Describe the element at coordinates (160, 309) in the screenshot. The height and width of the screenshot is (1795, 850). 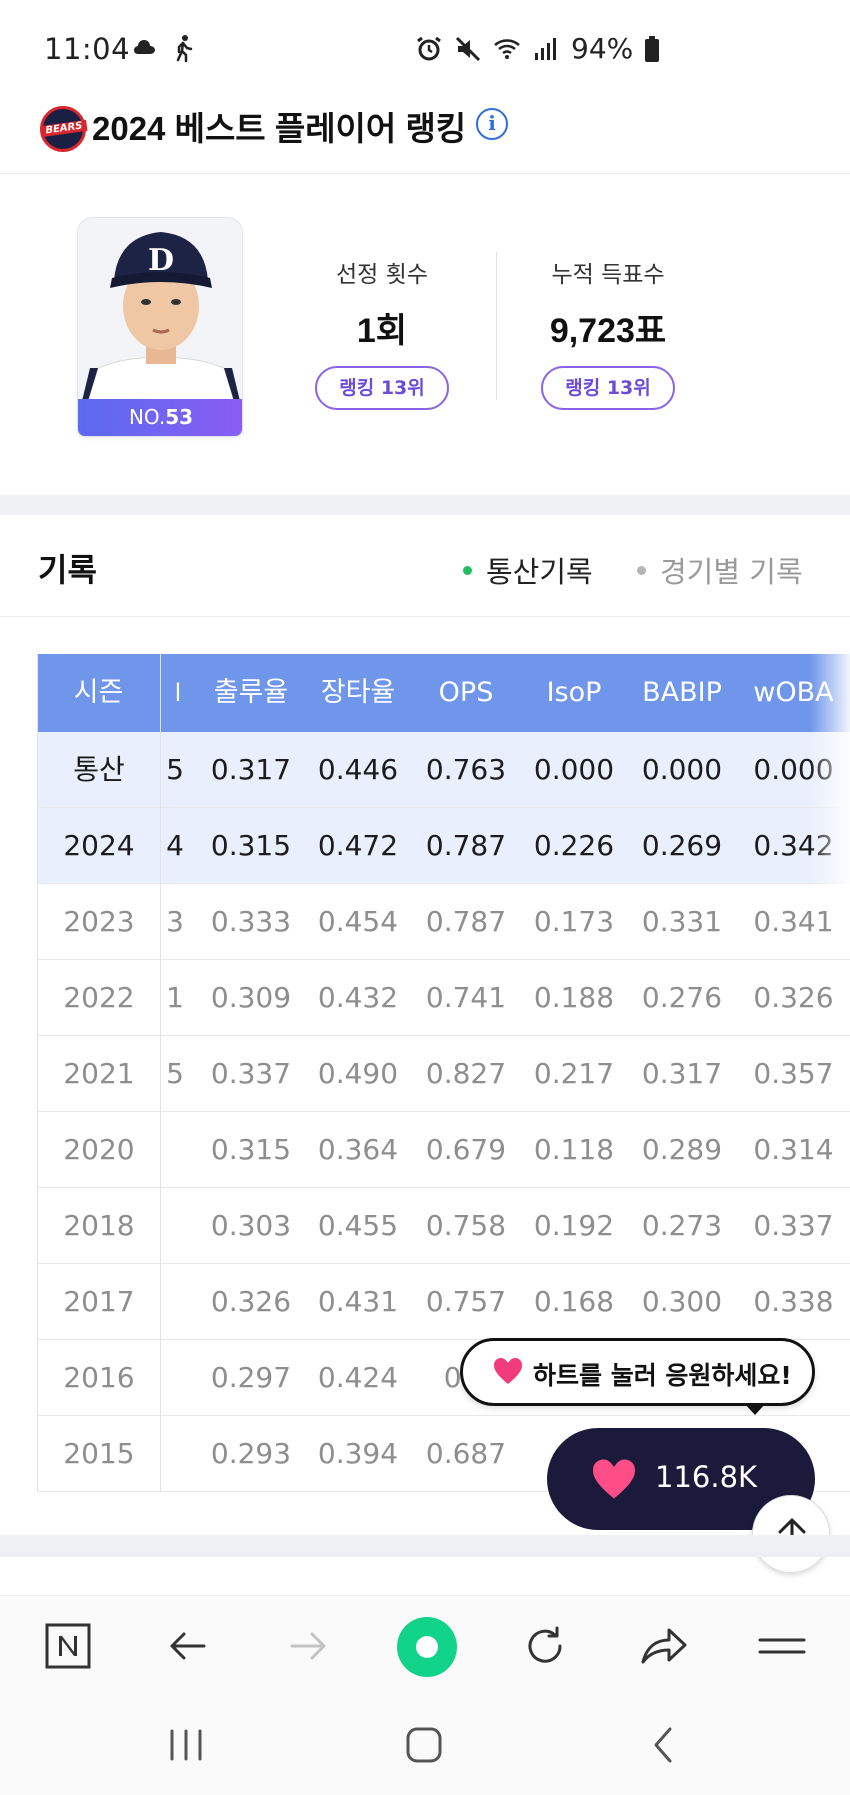
I see `player-photo: D` at that location.